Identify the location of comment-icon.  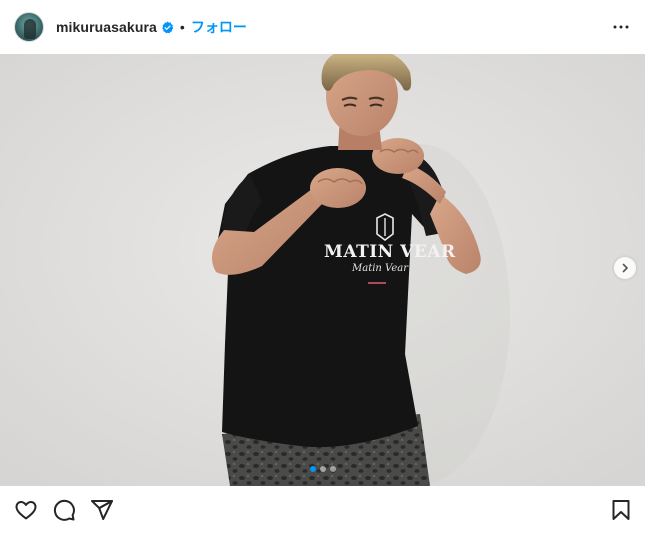
(64, 510).